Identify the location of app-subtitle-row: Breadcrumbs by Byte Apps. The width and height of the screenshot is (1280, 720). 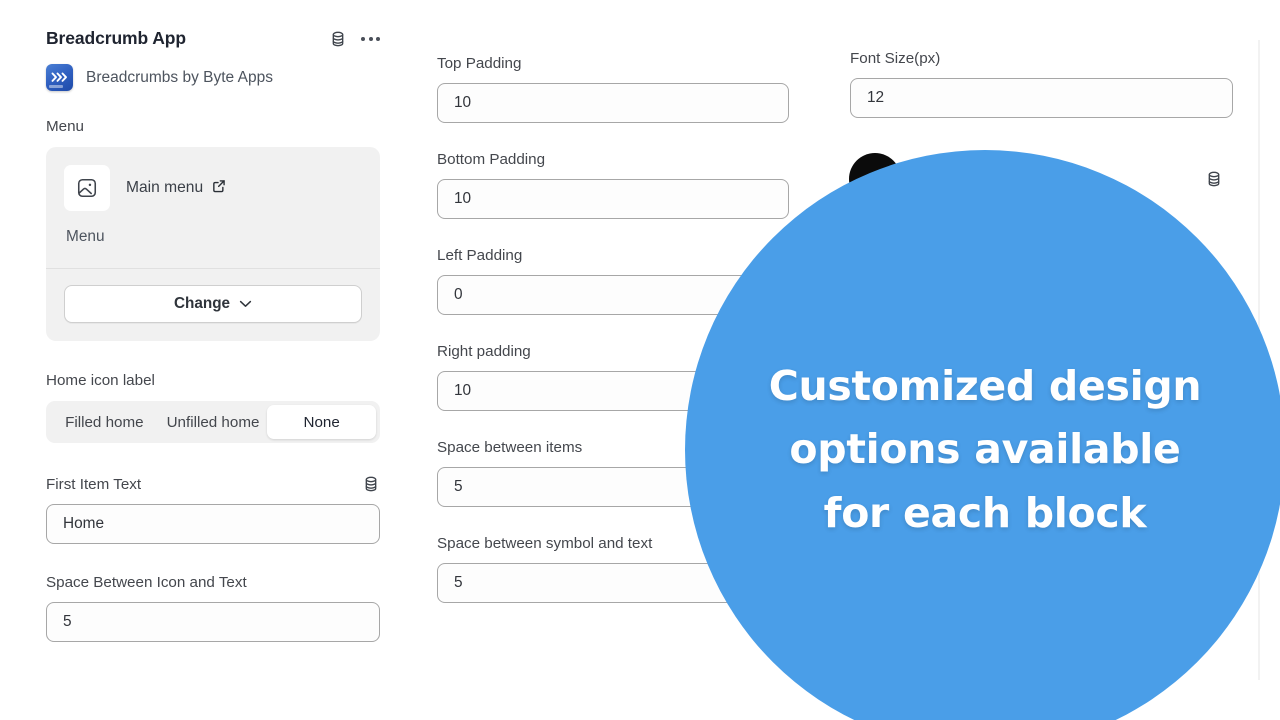
(213, 77).